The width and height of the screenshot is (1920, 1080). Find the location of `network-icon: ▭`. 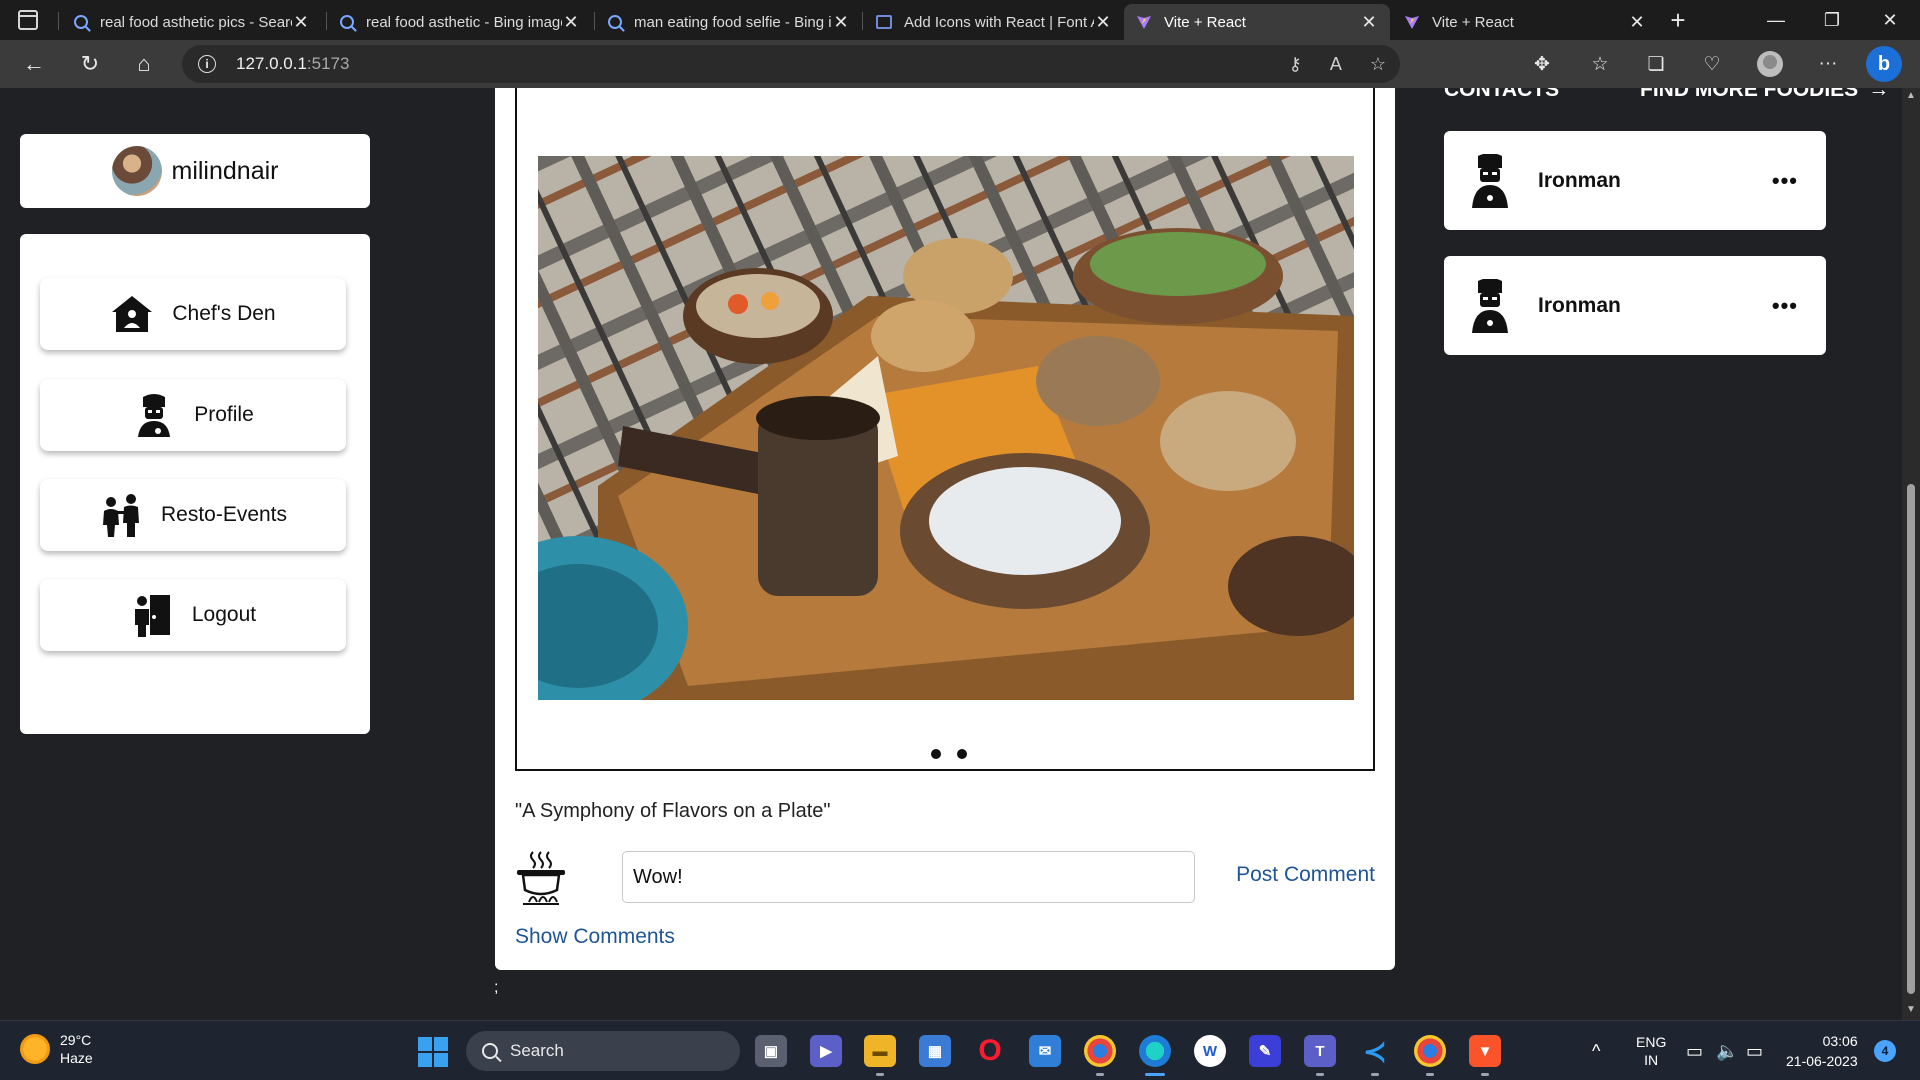

network-icon: ▭ is located at coordinates (1694, 1050).